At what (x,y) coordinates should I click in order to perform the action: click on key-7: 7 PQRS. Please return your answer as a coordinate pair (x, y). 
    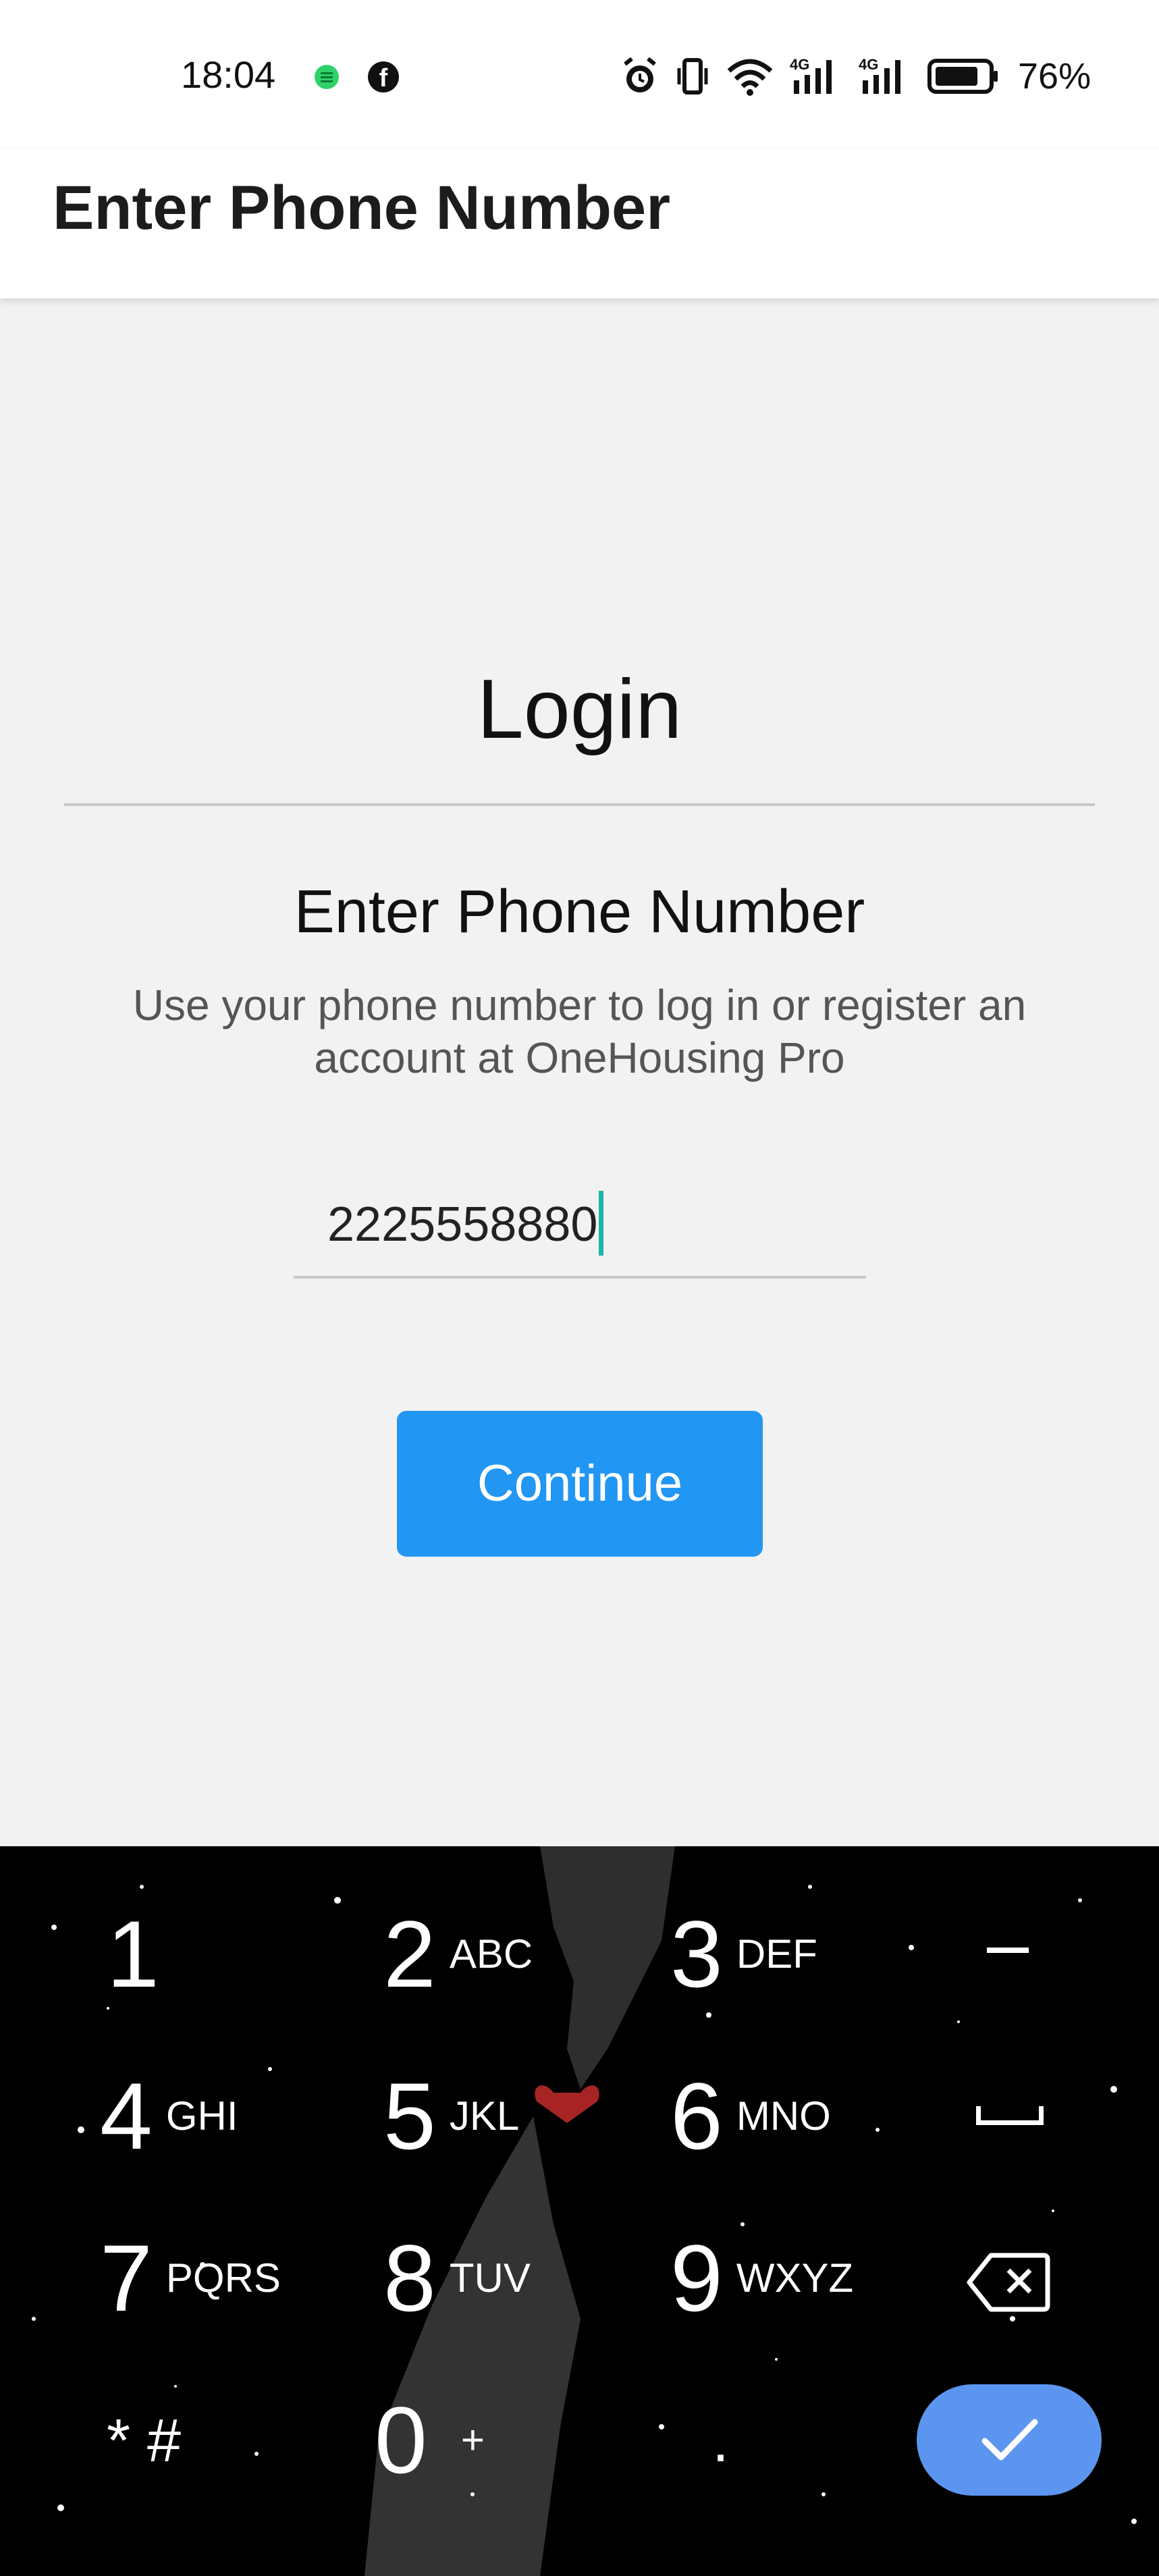
    Looking at the image, I should click on (190, 2279).